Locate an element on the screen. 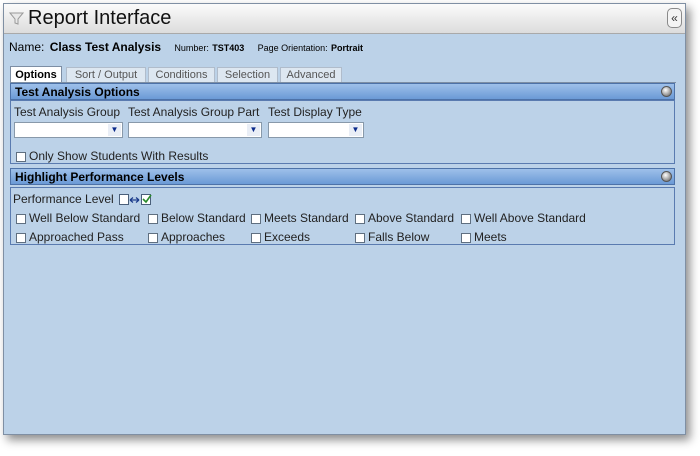 The width and height of the screenshot is (700, 456). checkbox-meets is located at coordinates (466, 238).